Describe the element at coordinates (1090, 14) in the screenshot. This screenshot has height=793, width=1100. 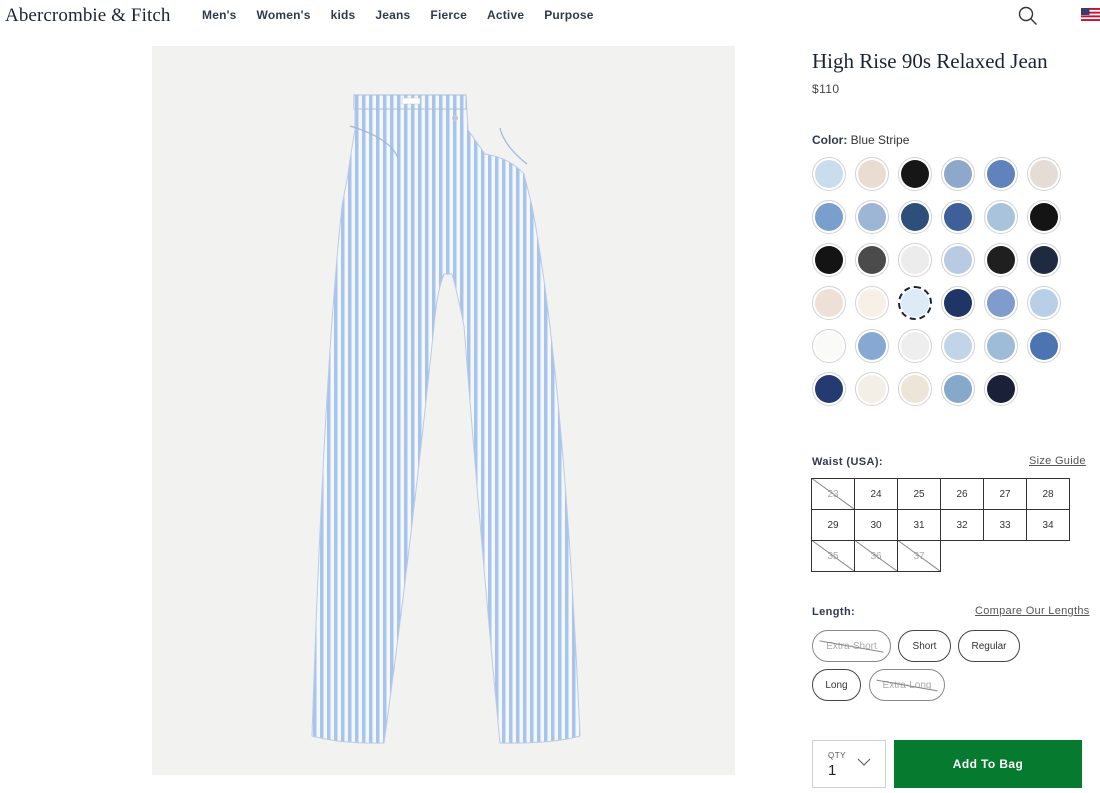
I see `us-flag-icon` at that location.